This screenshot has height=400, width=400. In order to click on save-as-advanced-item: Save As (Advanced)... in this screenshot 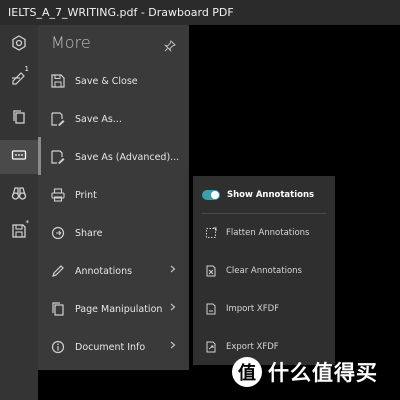, I will do `click(113, 157)`.